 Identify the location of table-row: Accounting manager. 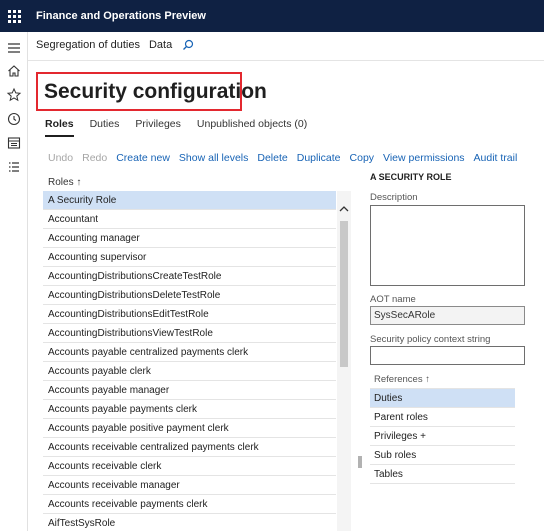
(189, 238).